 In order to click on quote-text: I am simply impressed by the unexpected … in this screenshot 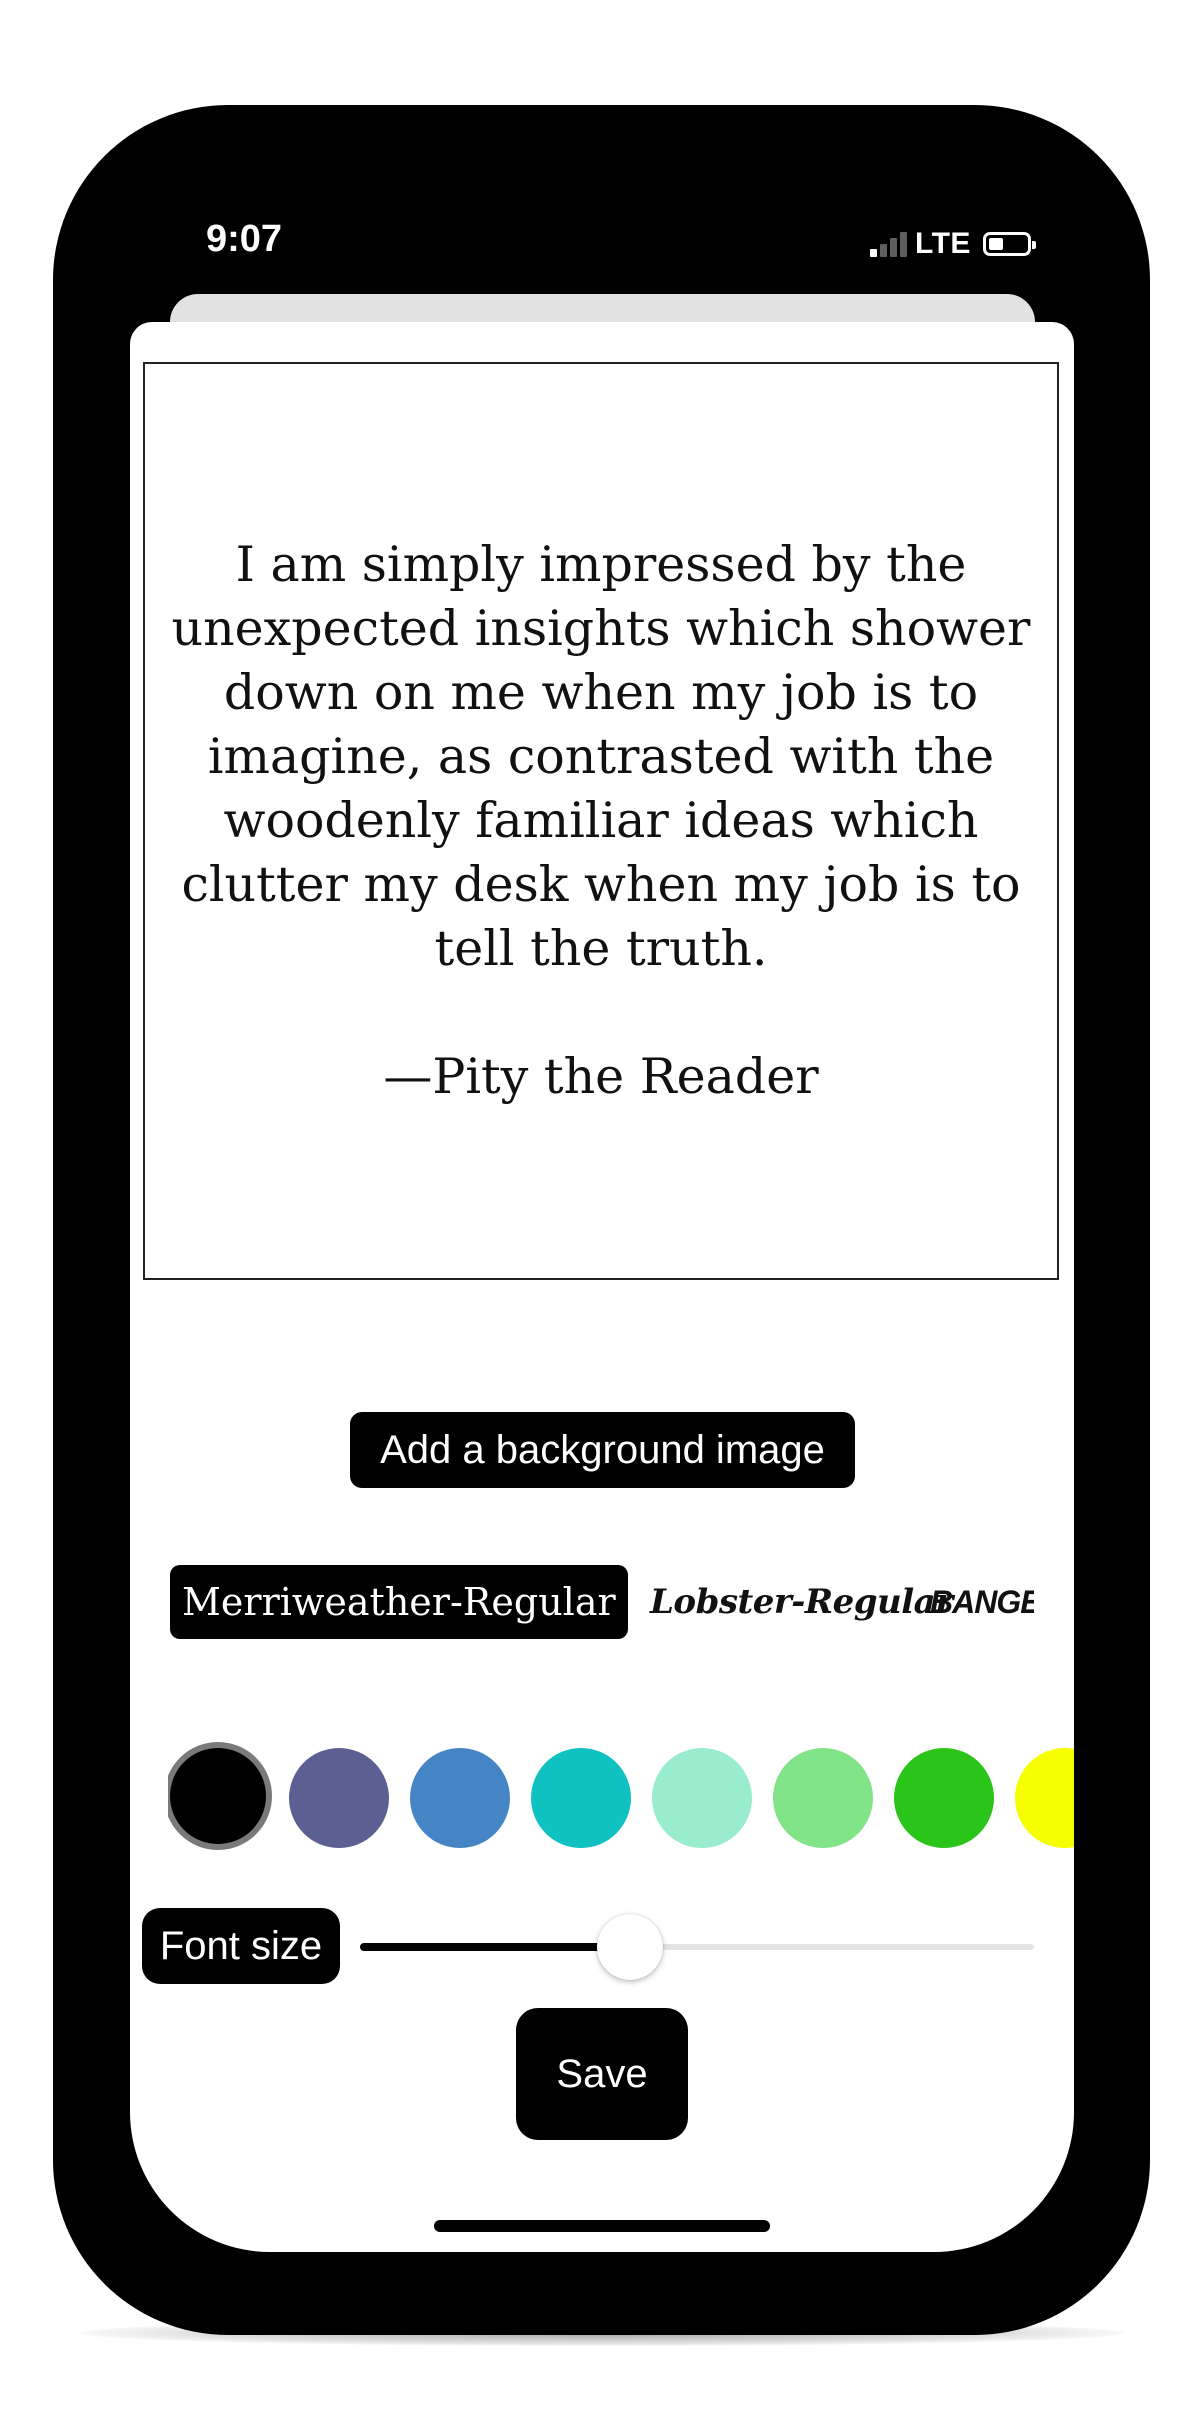, I will do `click(601, 756)`.